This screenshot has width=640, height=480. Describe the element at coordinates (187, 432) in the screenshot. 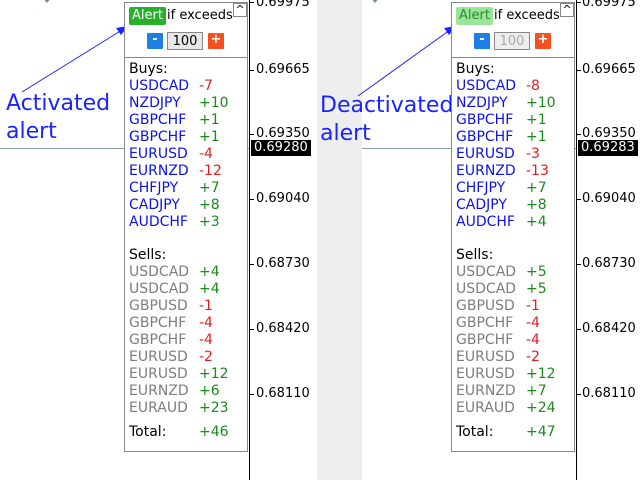

I see `total-row: Total: +46` at that location.